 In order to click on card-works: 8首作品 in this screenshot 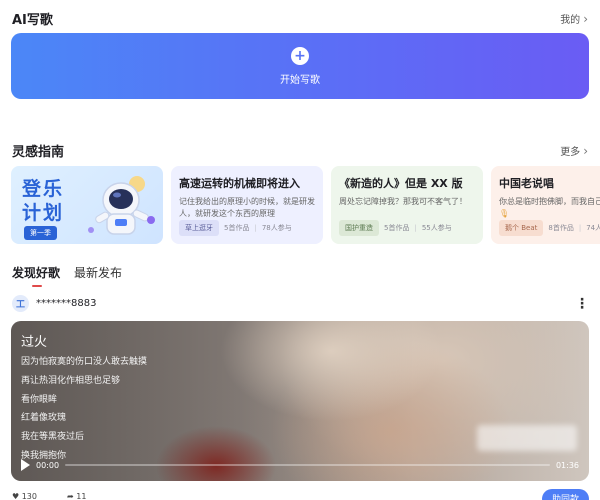, I will do `click(561, 228)`.